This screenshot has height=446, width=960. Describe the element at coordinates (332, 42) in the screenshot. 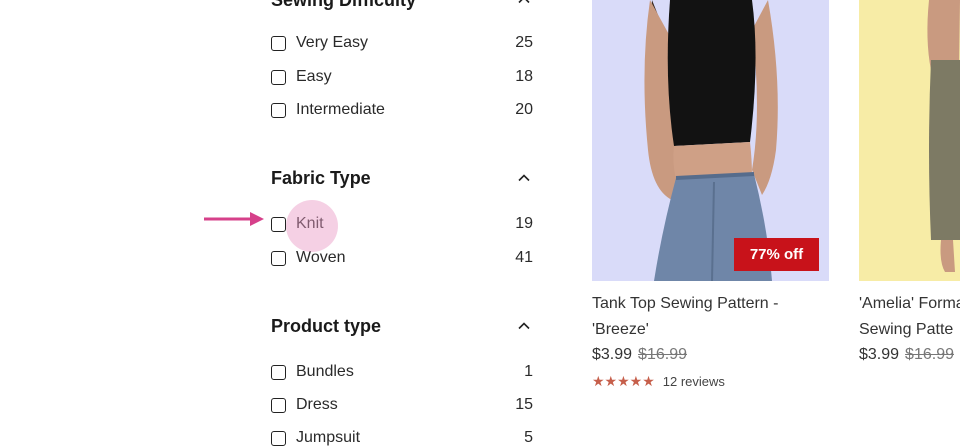

I see `filter-option-label: Very Easy` at that location.